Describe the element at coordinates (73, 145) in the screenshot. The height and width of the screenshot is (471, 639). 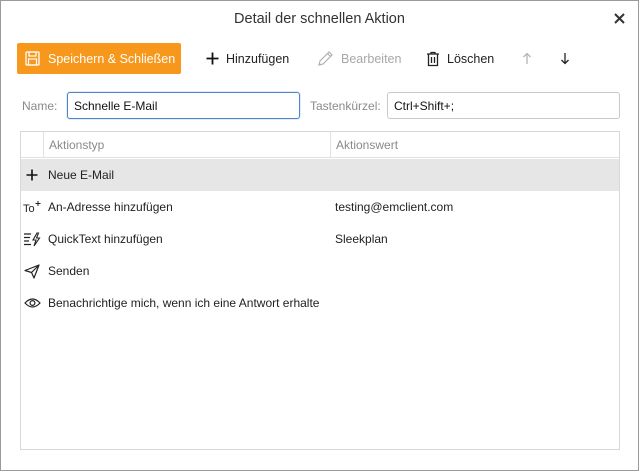
I see `column-header-type: Aktionstyp` at that location.